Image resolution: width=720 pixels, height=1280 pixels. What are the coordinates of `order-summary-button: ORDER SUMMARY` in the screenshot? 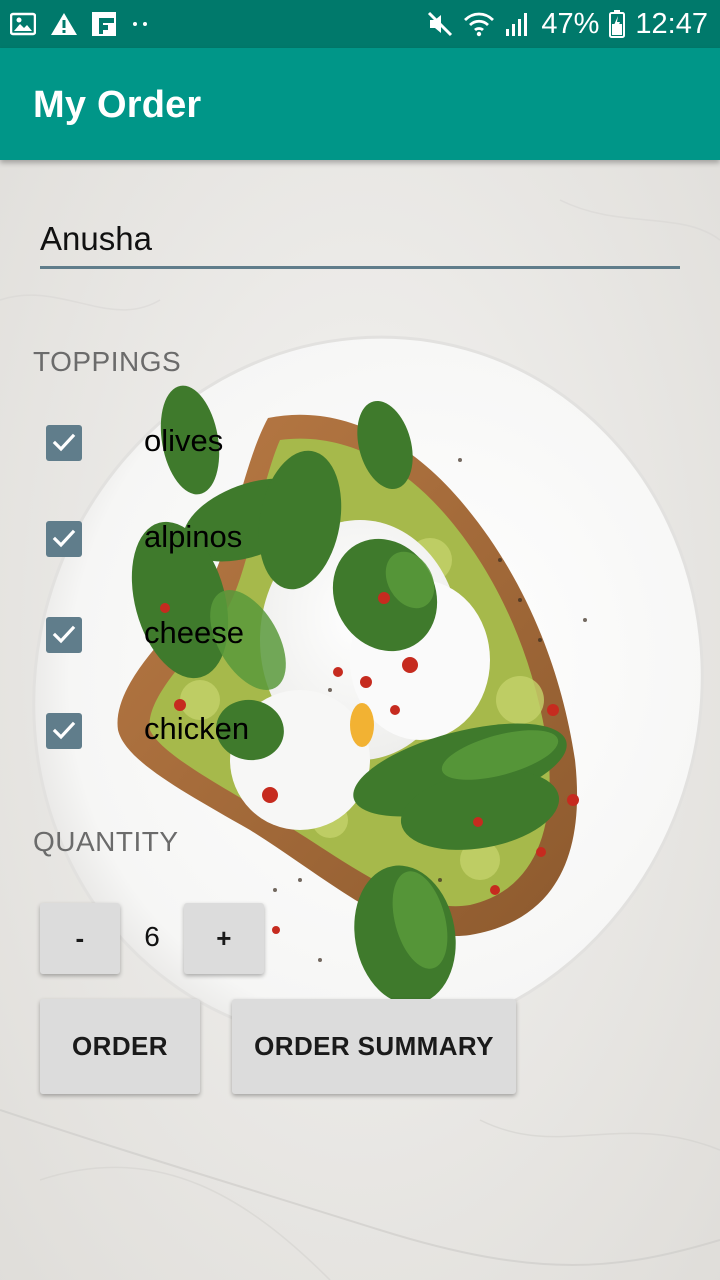 It's located at (374, 1046).